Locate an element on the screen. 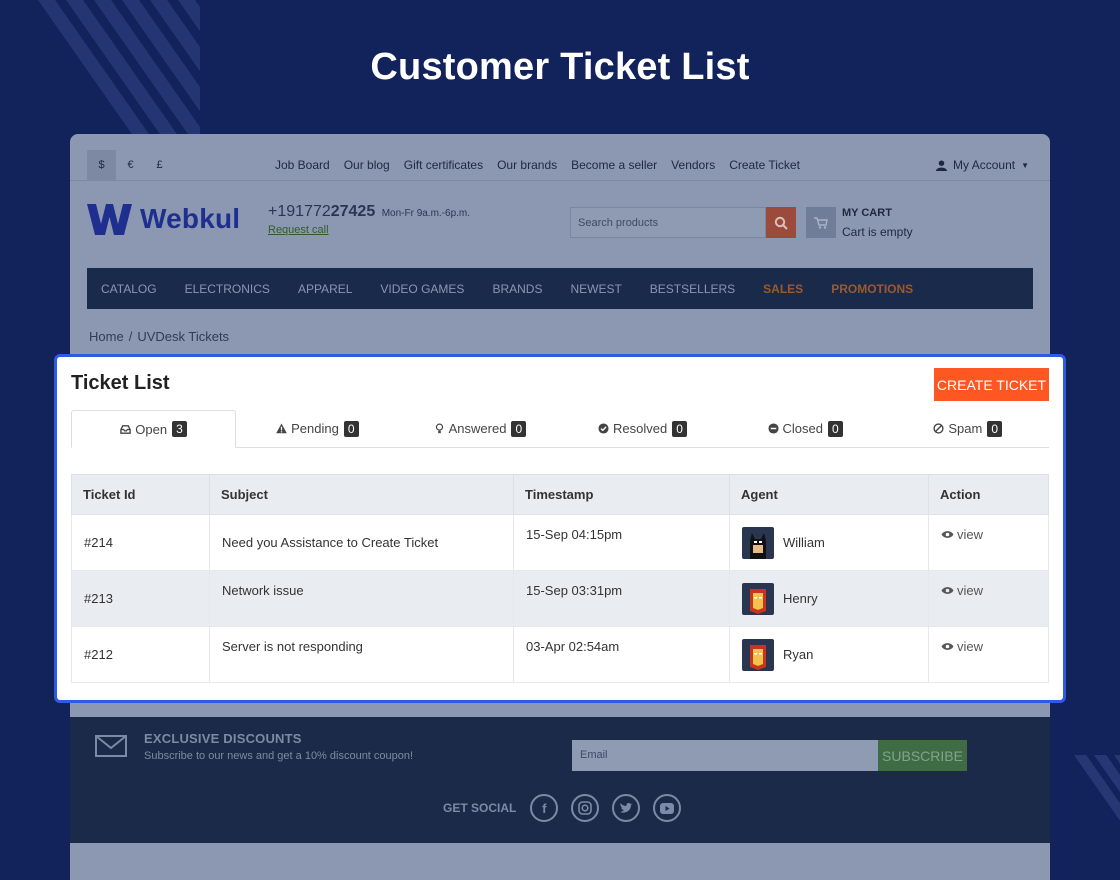 The height and width of the screenshot is (880, 1120). cart-icon is located at coordinates (821, 222).